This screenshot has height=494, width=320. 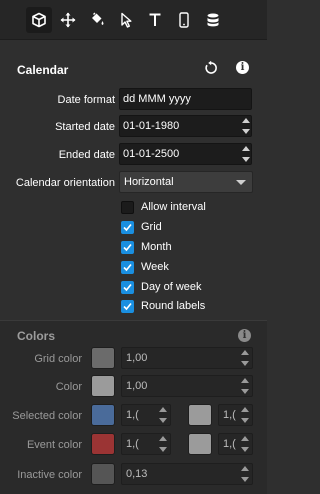 I want to click on calendar-orientation-label: Calendar orientation, so click(x=65, y=183).